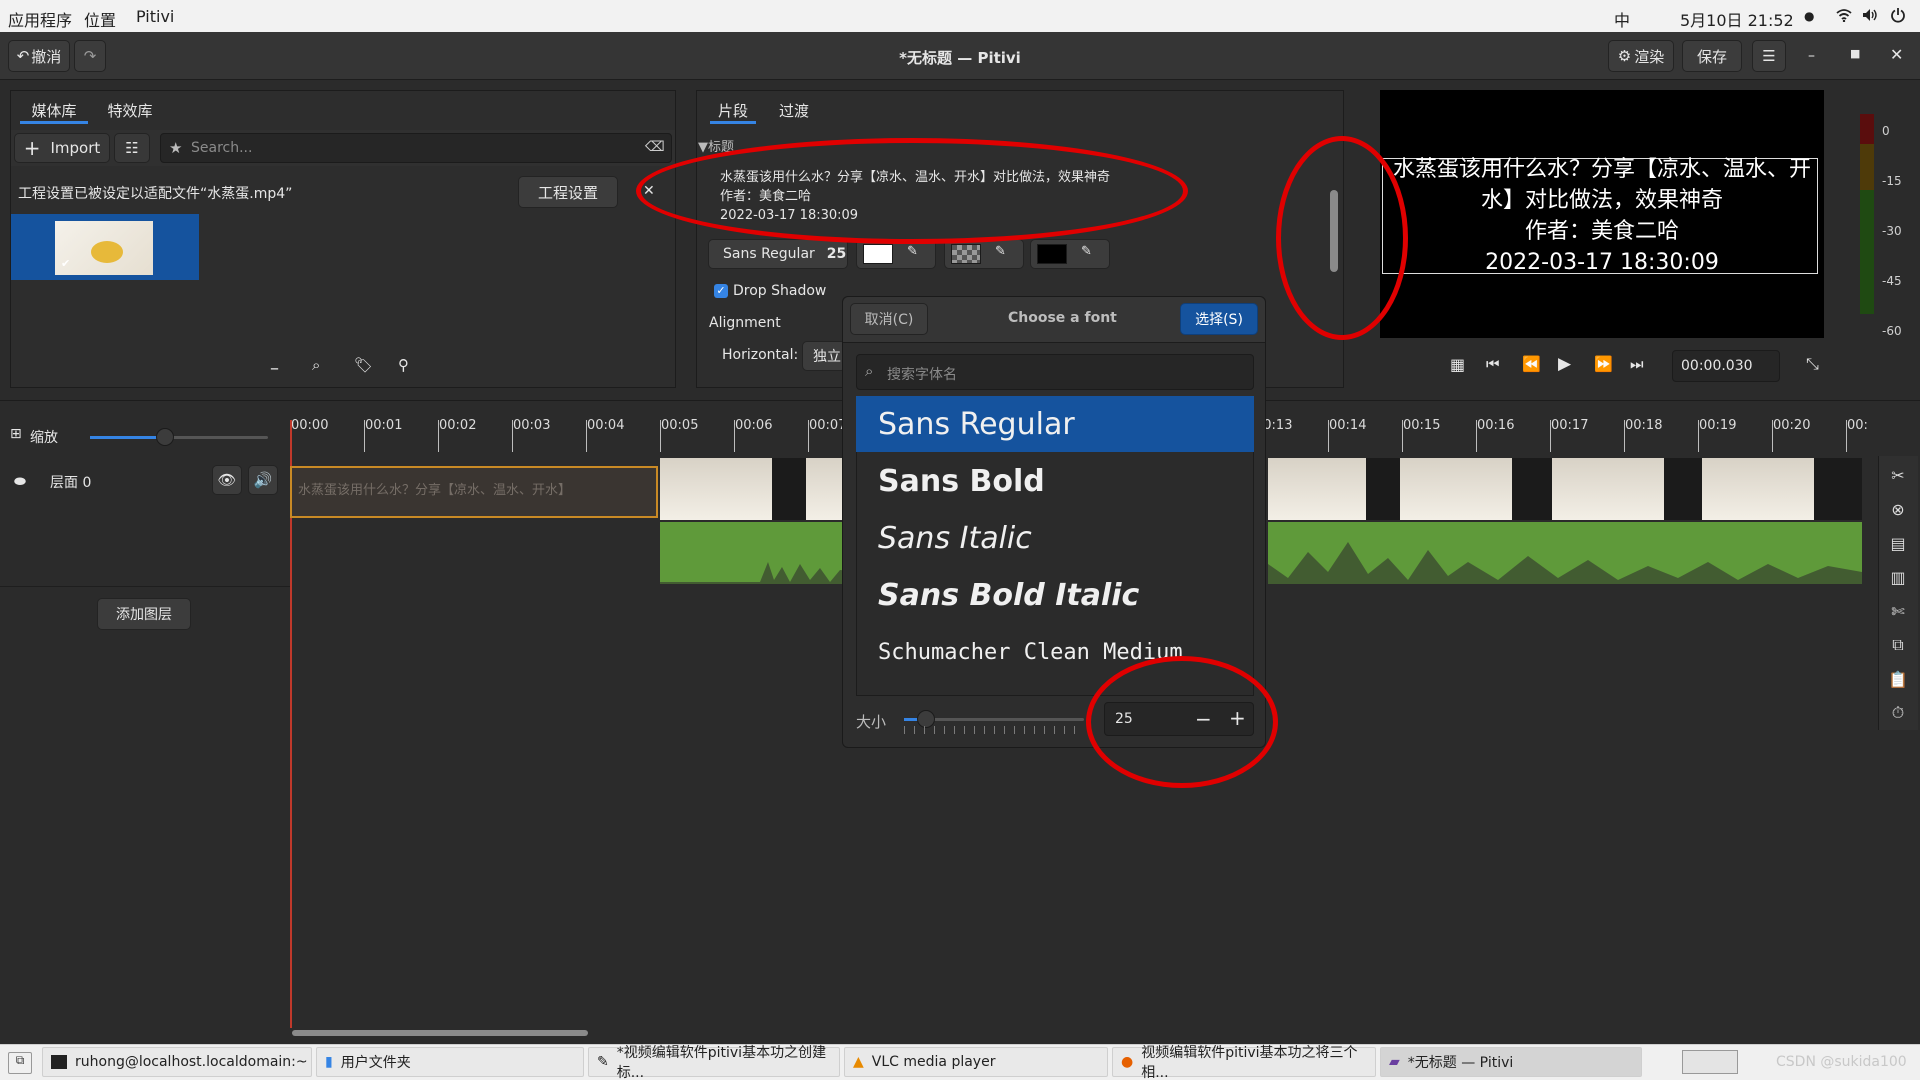  What do you see at coordinates (1898, 509) in the screenshot?
I see `delete-icon: ⊗` at bounding box center [1898, 509].